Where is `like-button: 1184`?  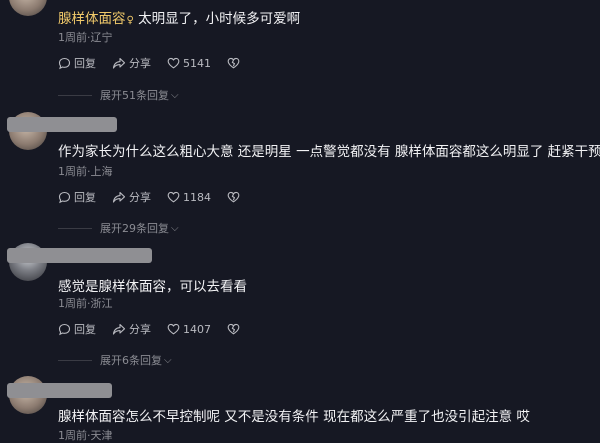 like-button: 1184 is located at coordinates (189, 197).